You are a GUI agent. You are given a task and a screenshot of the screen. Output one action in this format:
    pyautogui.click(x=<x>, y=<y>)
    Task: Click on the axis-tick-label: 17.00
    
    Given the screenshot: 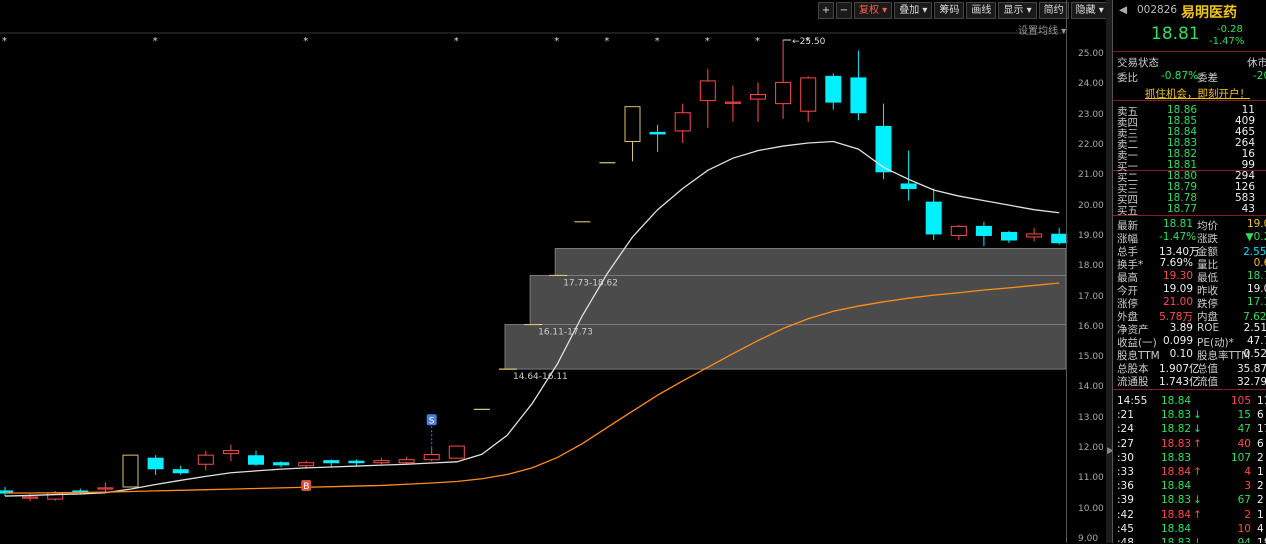 What is the action you would take?
    pyautogui.click(x=1091, y=296)
    